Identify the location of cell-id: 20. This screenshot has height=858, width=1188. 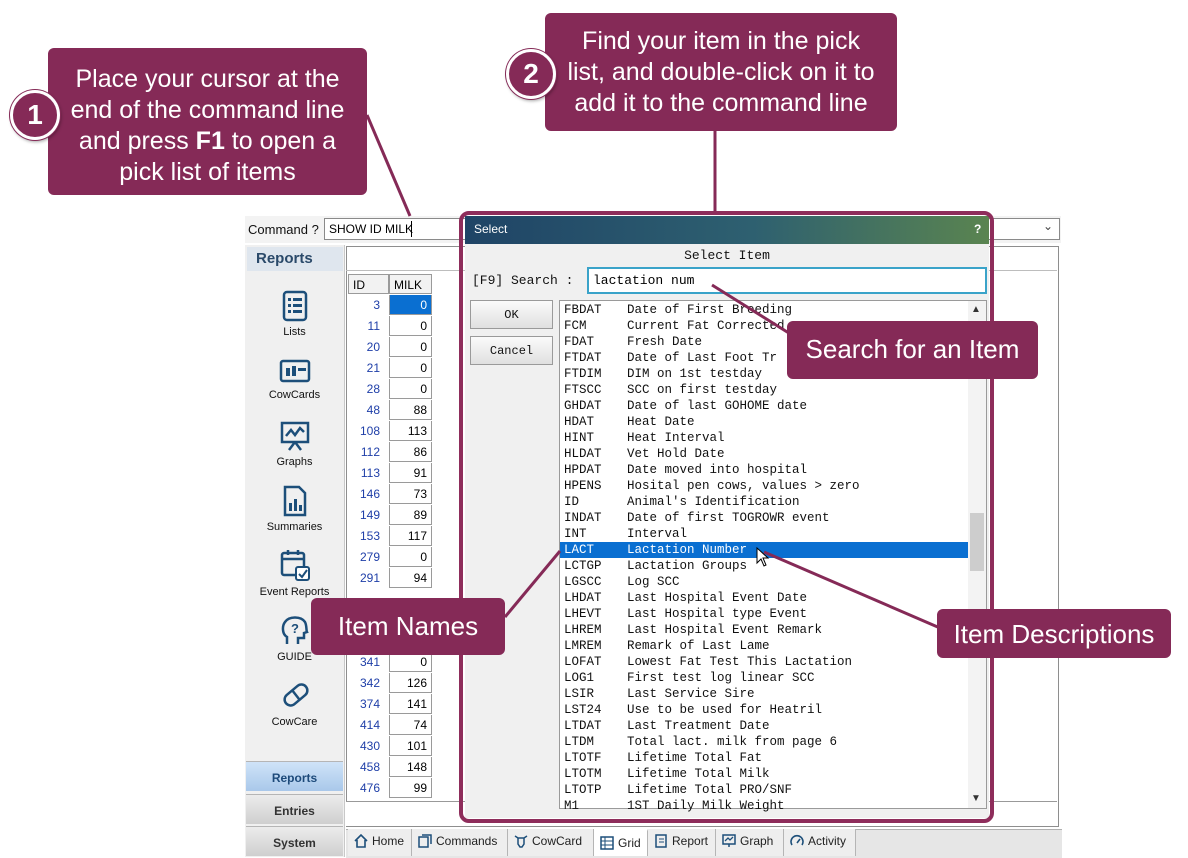
(366, 347).